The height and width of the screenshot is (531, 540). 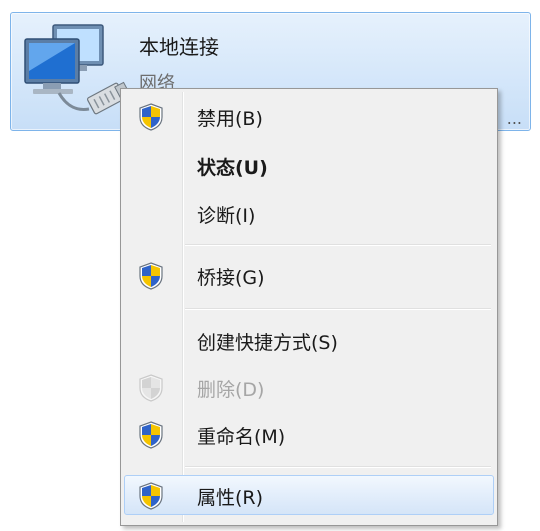 What do you see at coordinates (309, 116) in the screenshot?
I see `menu-item-disable: 禁用(B)` at bounding box center [309, 116].